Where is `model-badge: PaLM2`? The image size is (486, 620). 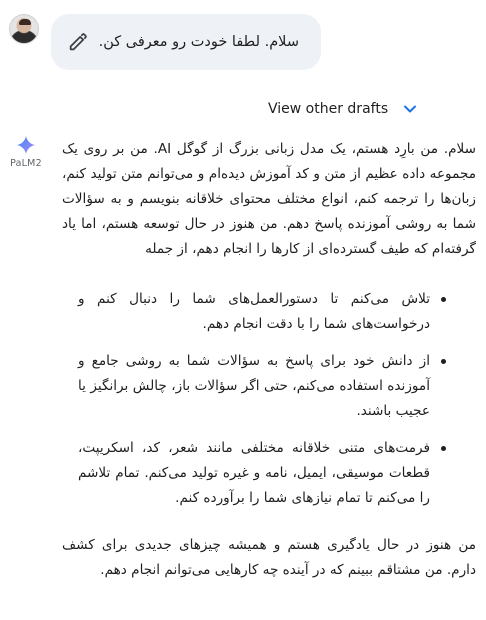
model-badge: PaLM2 is located at coordinates (26, 151).